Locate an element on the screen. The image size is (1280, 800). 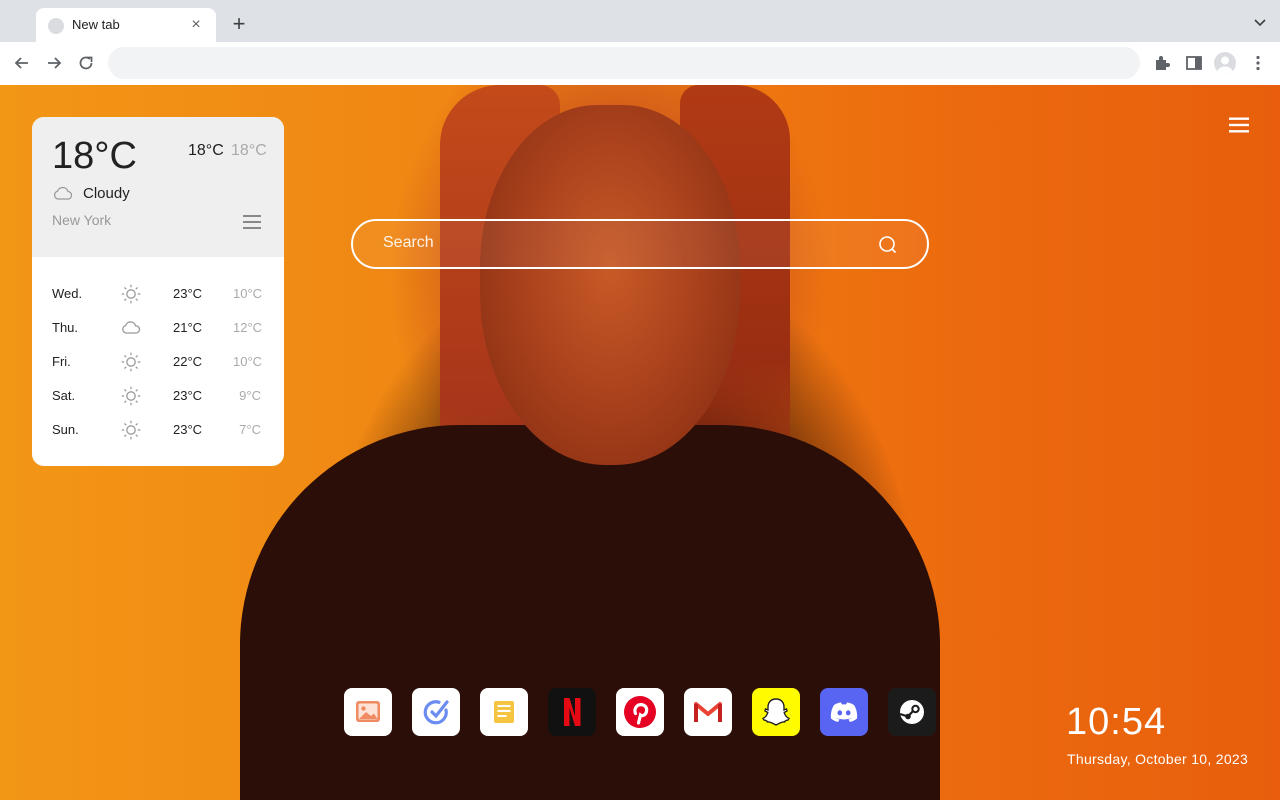
weather-condition: Cloudy is located at coordinates (106, 193).